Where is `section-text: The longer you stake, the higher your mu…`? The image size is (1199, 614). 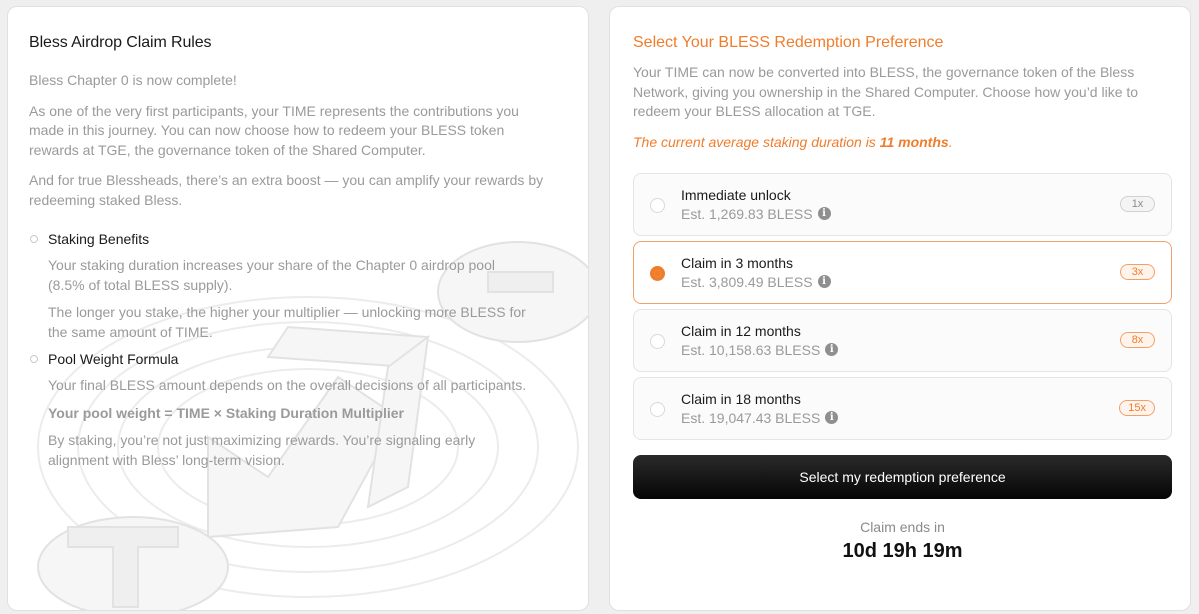 section-text: The longer you stake, the higher your mu… is located at coordinates (287, 322).